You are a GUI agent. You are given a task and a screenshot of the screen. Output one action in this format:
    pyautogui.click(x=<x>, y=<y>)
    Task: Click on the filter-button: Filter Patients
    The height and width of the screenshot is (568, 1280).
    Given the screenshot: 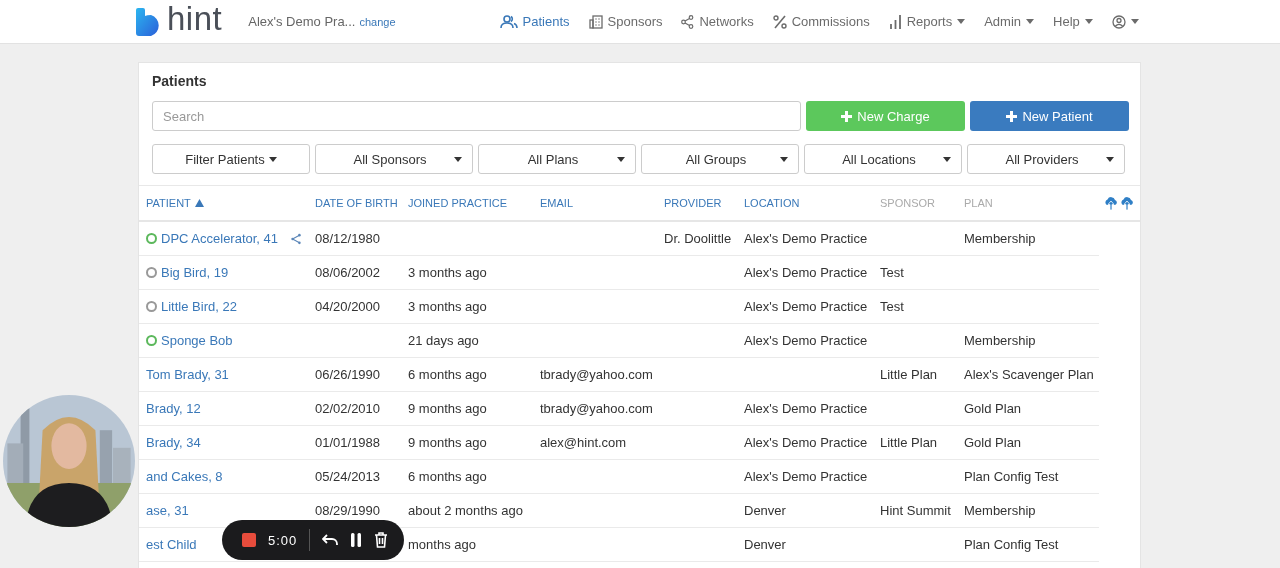 What is the action you would take?
    pyautogui.click(x=231, y=159)
    